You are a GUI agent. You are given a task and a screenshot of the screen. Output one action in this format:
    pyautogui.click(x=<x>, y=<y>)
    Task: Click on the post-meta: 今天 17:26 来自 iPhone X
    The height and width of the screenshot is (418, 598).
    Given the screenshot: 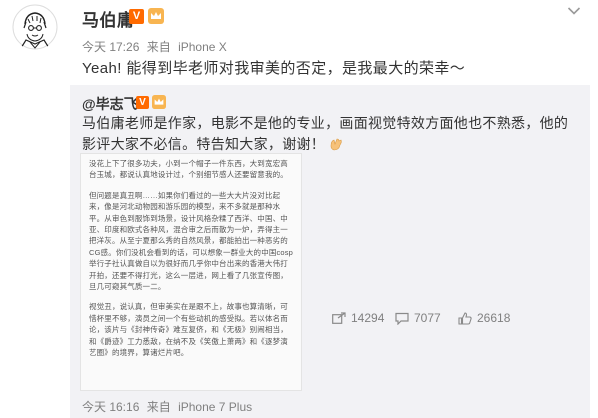 What is the action you would take?
    pyautogui.click(x=156, y=46)
    